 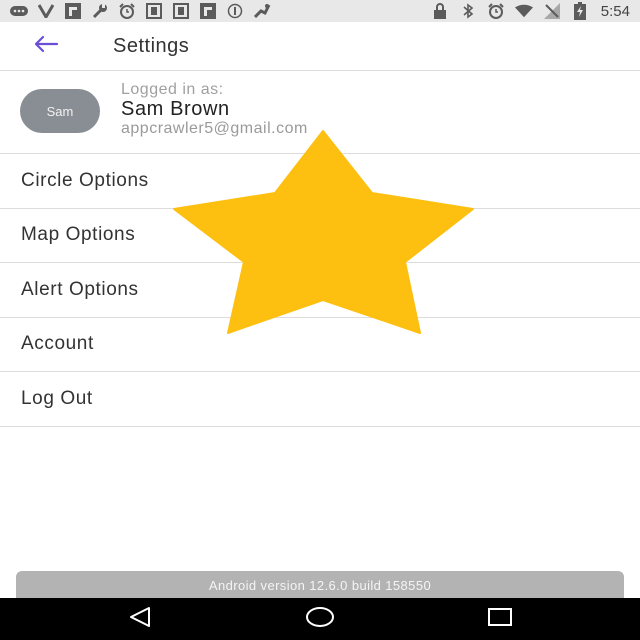 I want to click on back-triangle-icon, so click(x=140, y=619).